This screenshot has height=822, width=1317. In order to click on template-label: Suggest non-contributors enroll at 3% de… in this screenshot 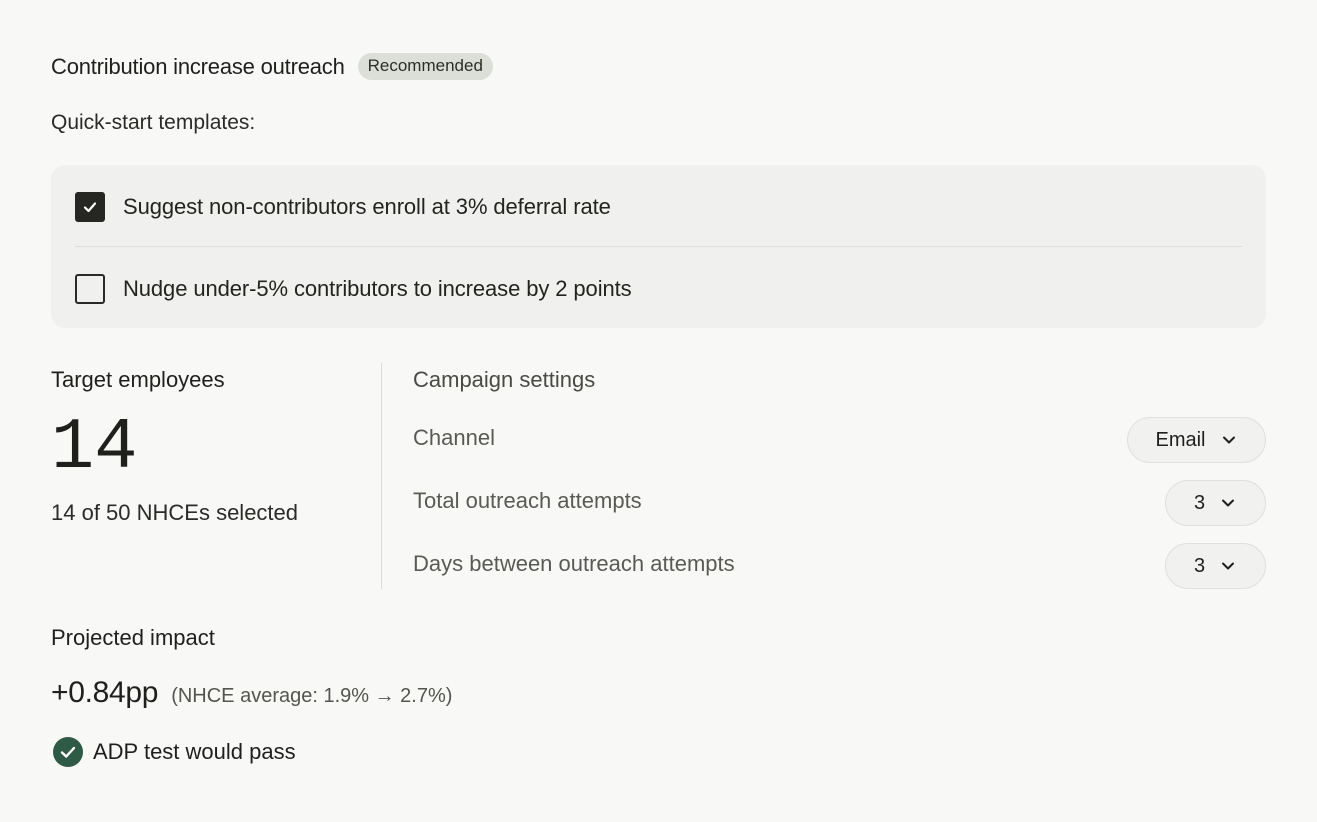, I will do `click(367, 206)`.